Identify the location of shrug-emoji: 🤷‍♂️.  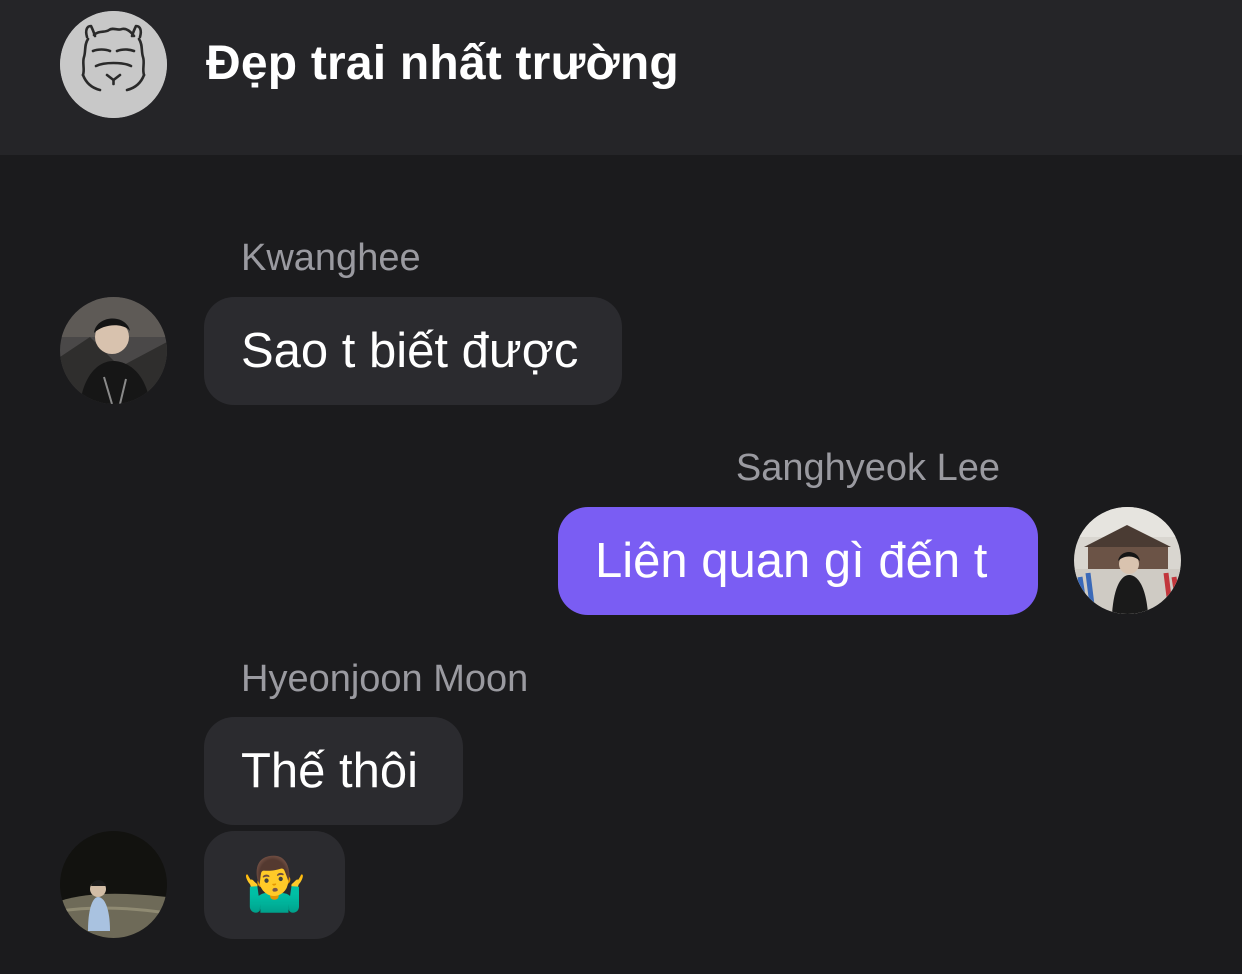
(274, 885).